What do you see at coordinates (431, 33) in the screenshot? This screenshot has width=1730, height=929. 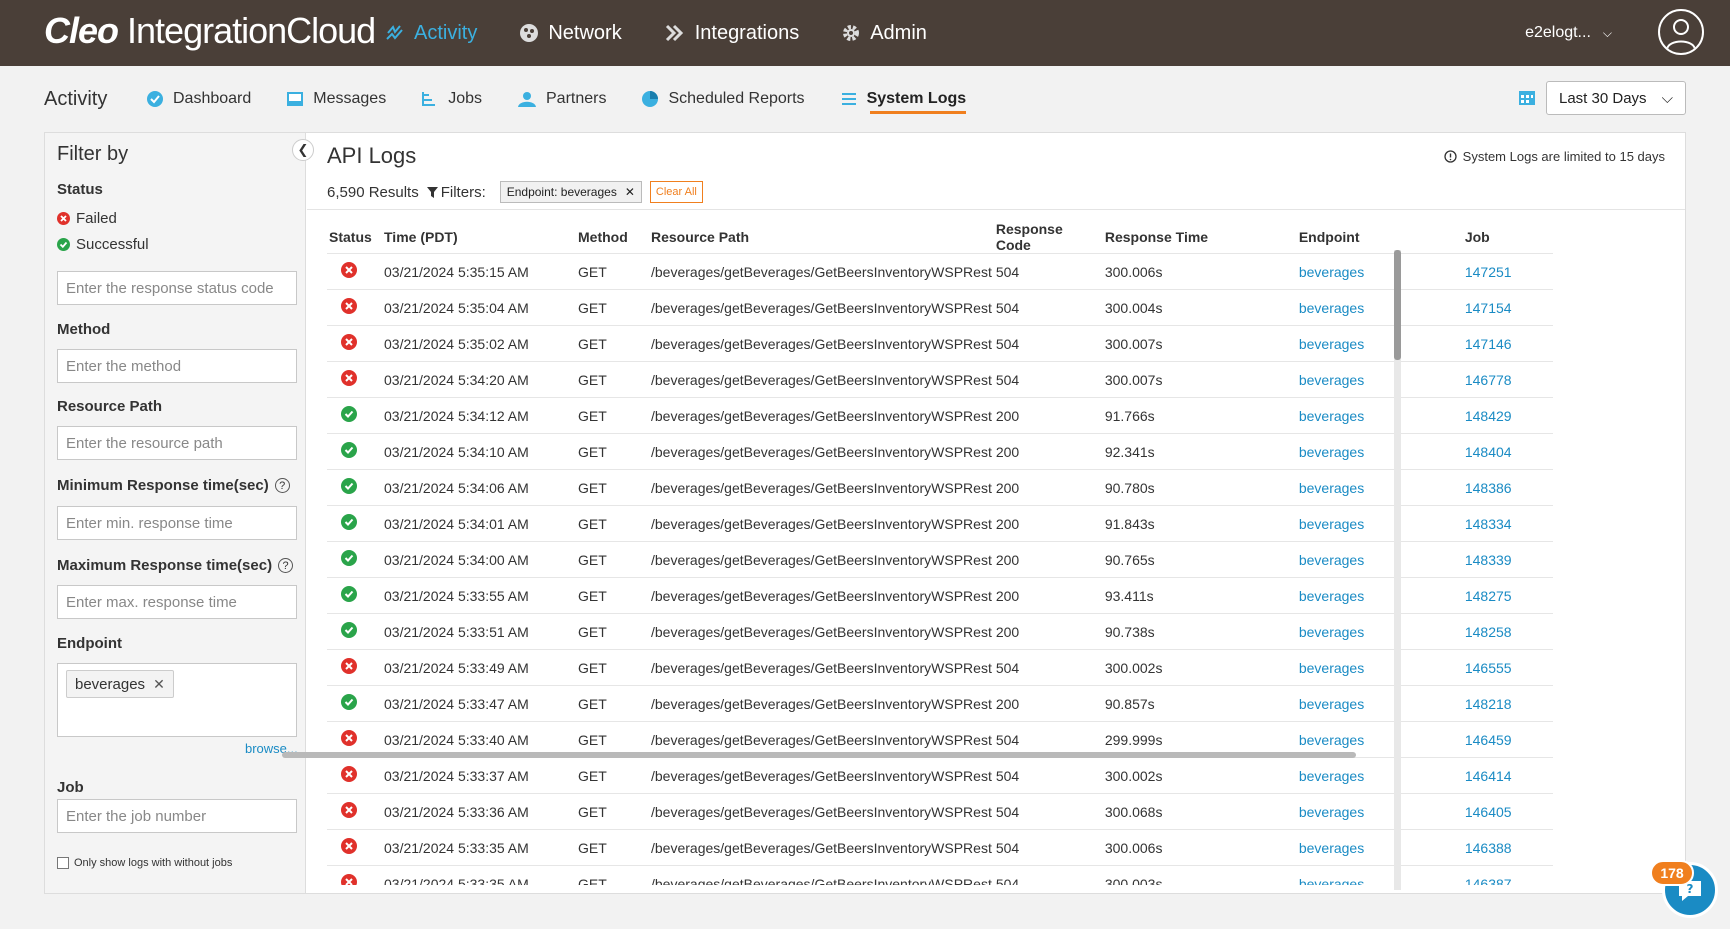 I see `topnav-activity: Activity` at bounding box center [431, 33].